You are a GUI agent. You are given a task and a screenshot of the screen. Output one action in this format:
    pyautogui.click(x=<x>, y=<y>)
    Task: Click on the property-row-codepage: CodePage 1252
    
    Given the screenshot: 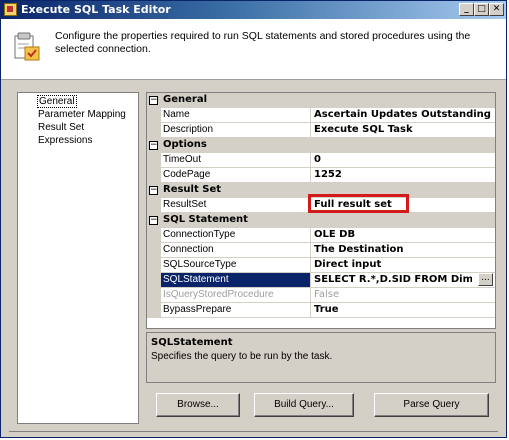 What is the action you would take?
    pyautogui.click(x=321, y=175)
    